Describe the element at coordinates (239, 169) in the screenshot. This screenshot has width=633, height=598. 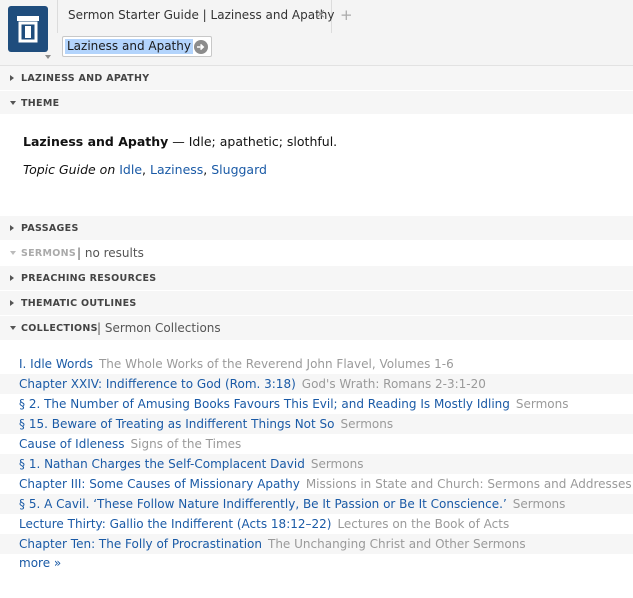
I see `topic-link-sluggard: Sluggard` at that location.